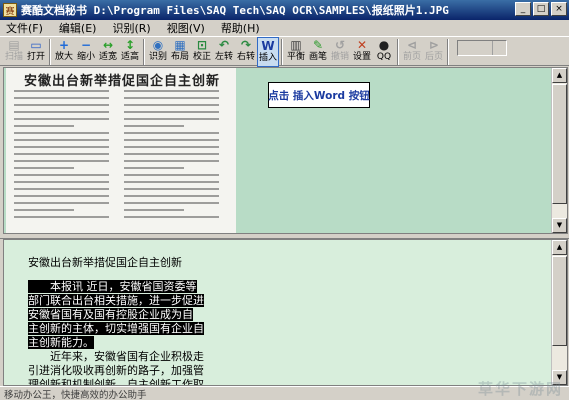  What do you see at coordinates (362, 52) in the screenshot?
I see `toolbar-button-settings: ✕ 设置` at bounding box center [362, 52].